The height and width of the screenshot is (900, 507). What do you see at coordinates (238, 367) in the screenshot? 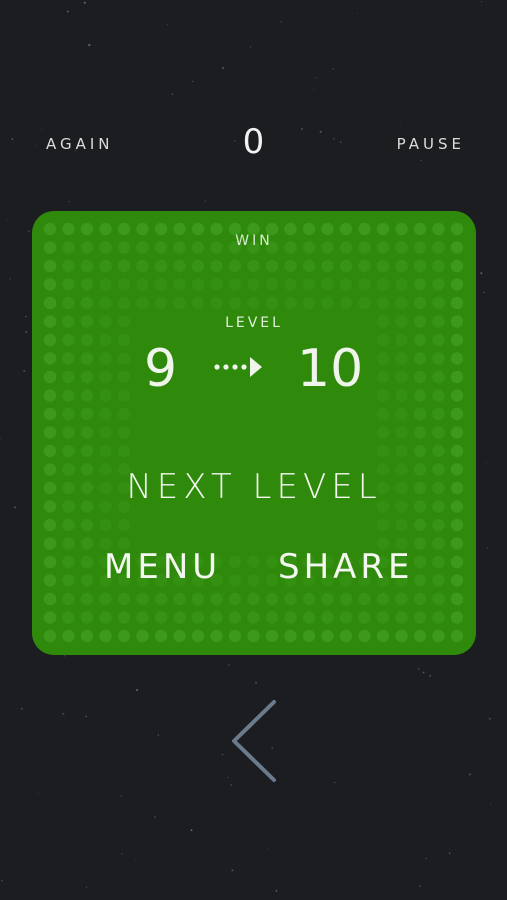
I see `dotted-arrow-right-icon` at bounding box center [238, 367].